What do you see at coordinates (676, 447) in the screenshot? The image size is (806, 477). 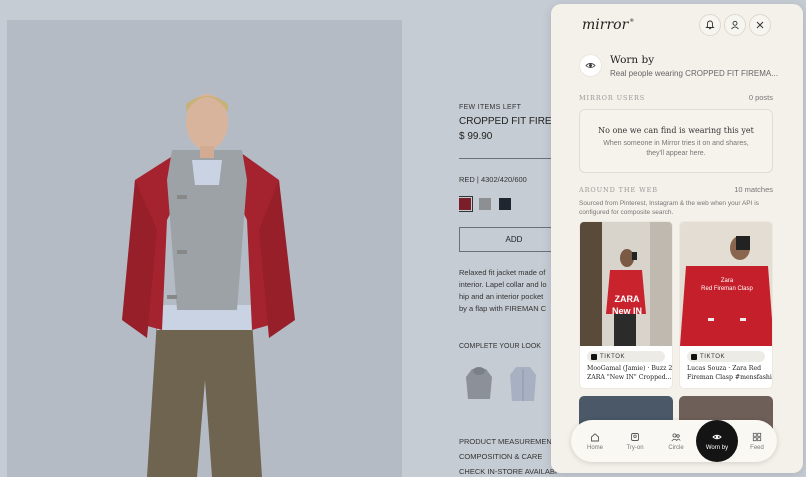 I see `nav-label: Circle` at bounding box center [676, 447].